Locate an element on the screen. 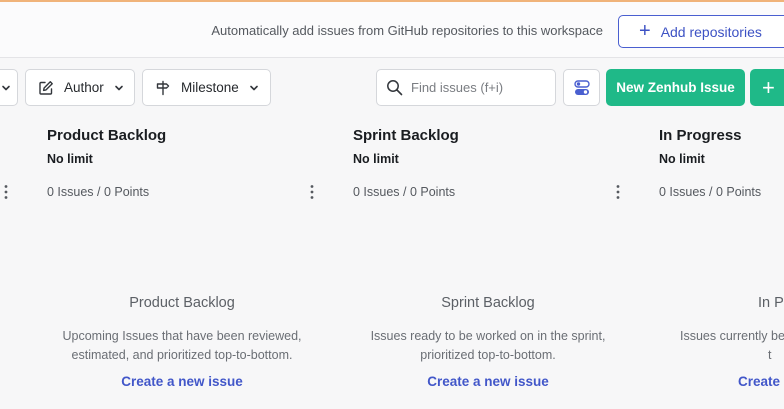 This screenshot has height=409, width=784. empty-state-description-line: Upcoming Issues that have been reviewed, is located at coordinates (182, 336).